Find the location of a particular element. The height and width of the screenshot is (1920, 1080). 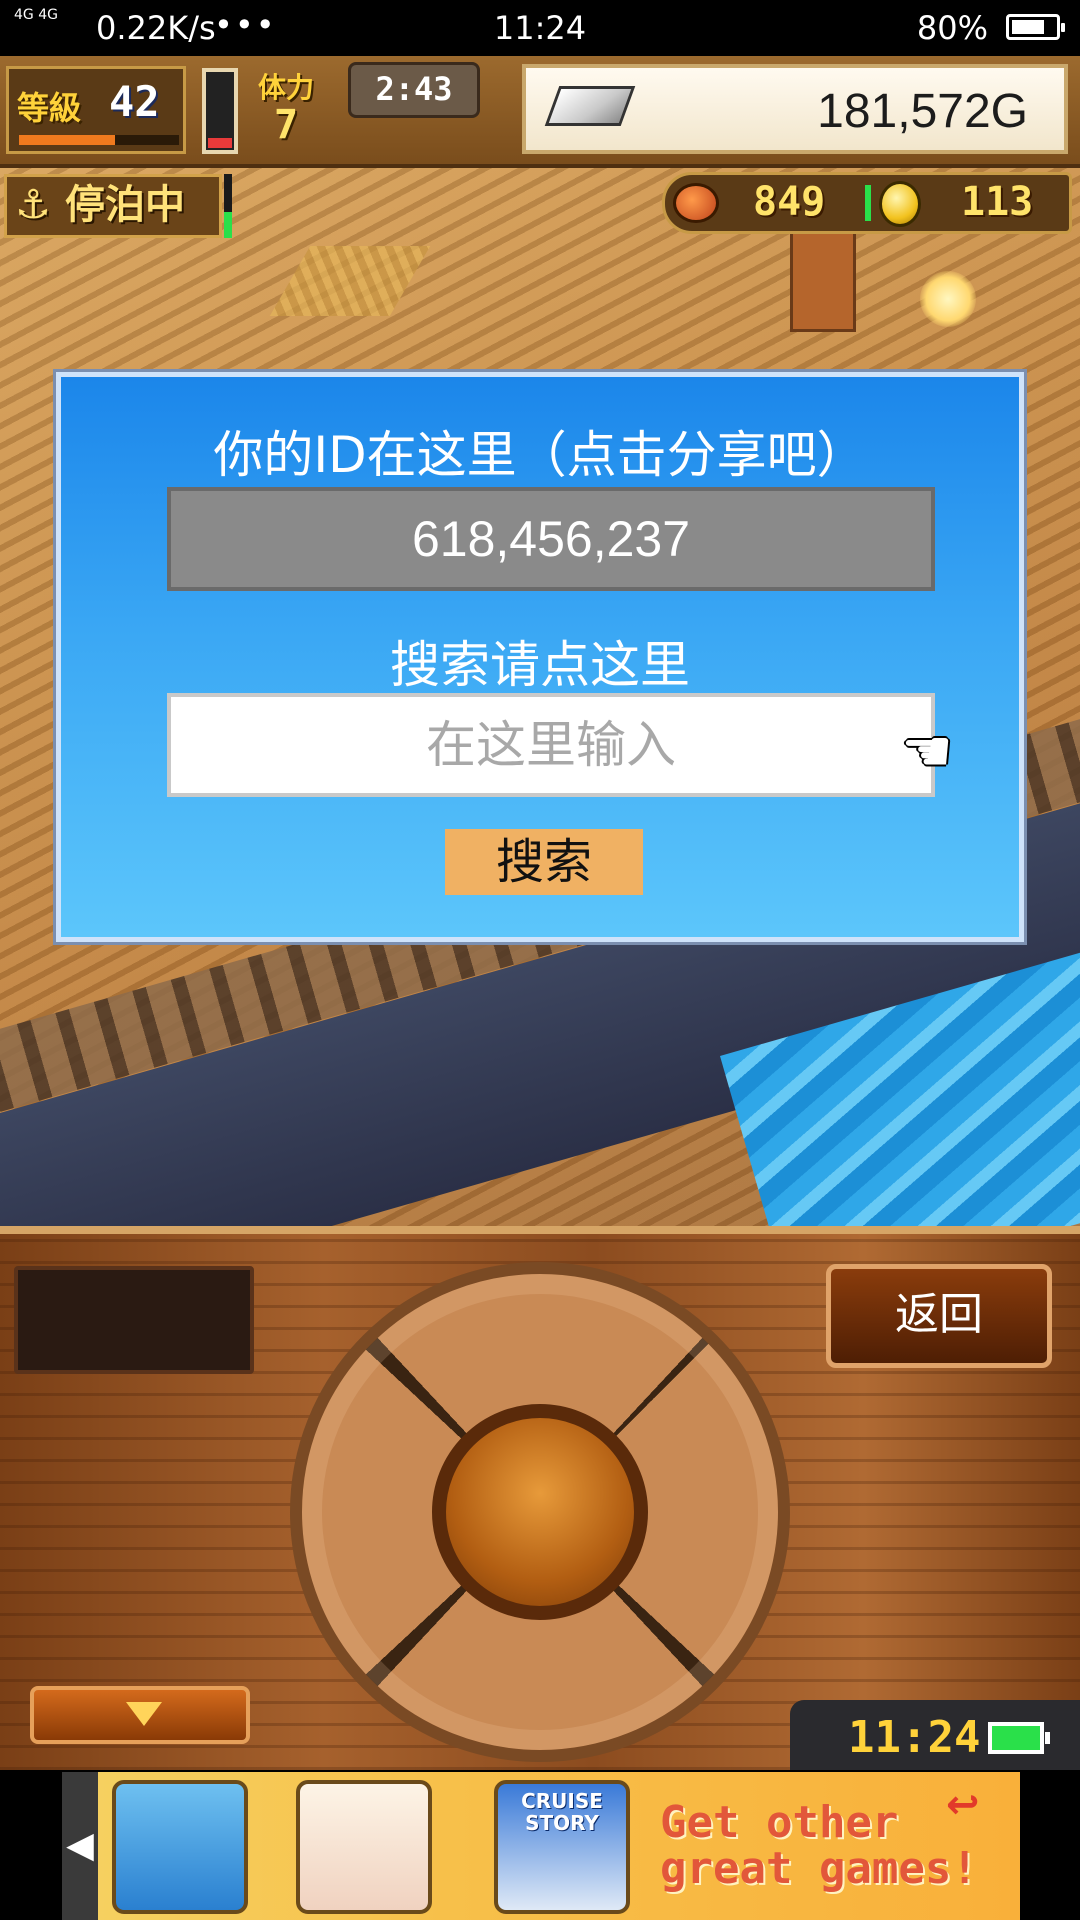

moored-status: ⚓ 停泊中 is located at coordinates (113, 206).